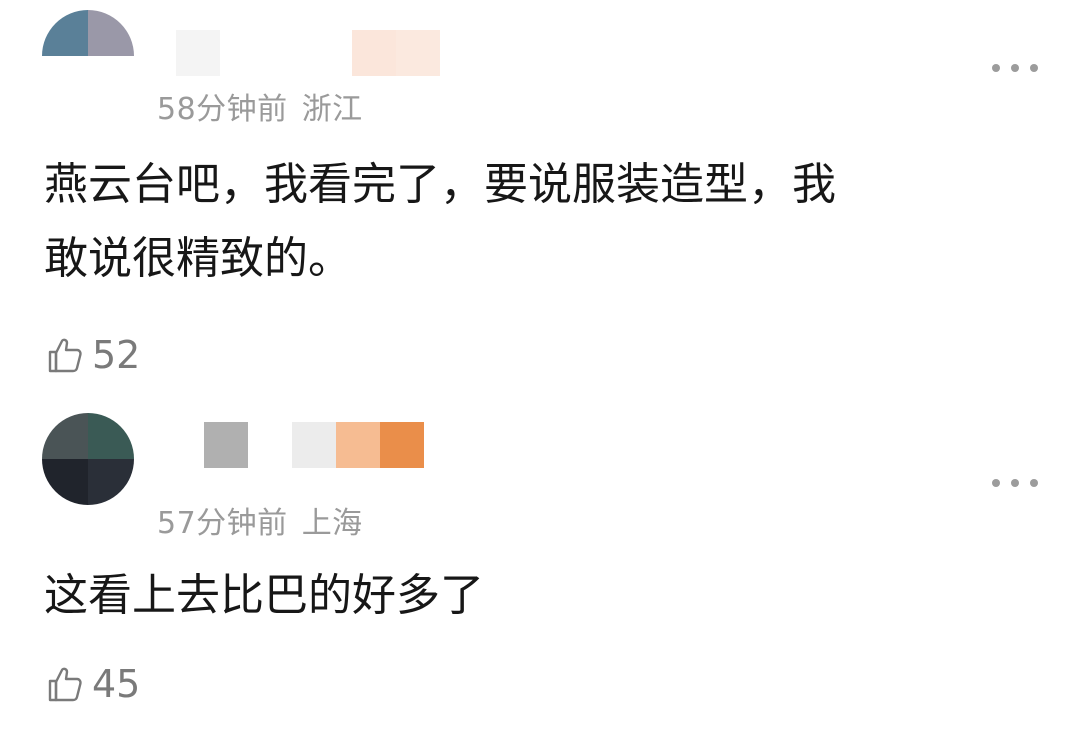 The image size is (1080, 737). I want to click on comment-text-line: 燕云台吧，我看完了，要说服装造型，我, so click(440, 184).